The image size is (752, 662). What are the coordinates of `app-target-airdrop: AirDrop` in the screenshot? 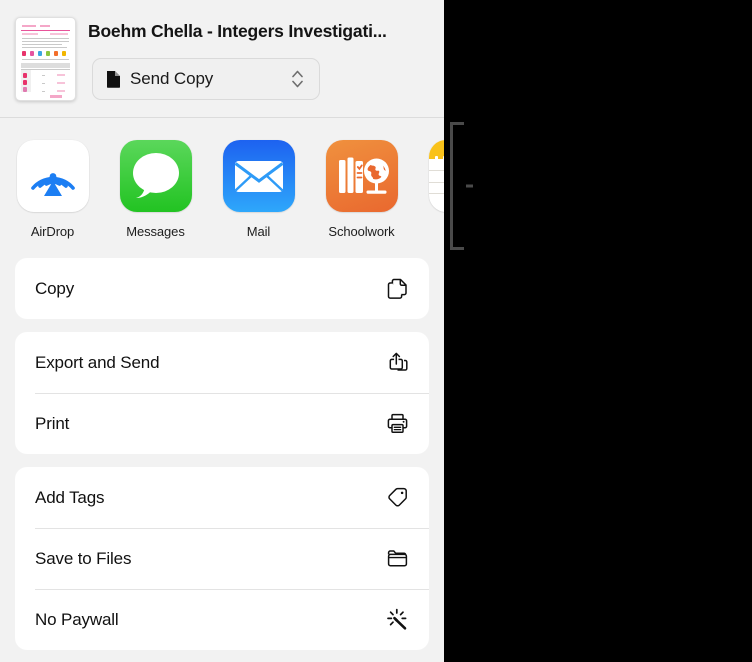 It's located at (52, 189).